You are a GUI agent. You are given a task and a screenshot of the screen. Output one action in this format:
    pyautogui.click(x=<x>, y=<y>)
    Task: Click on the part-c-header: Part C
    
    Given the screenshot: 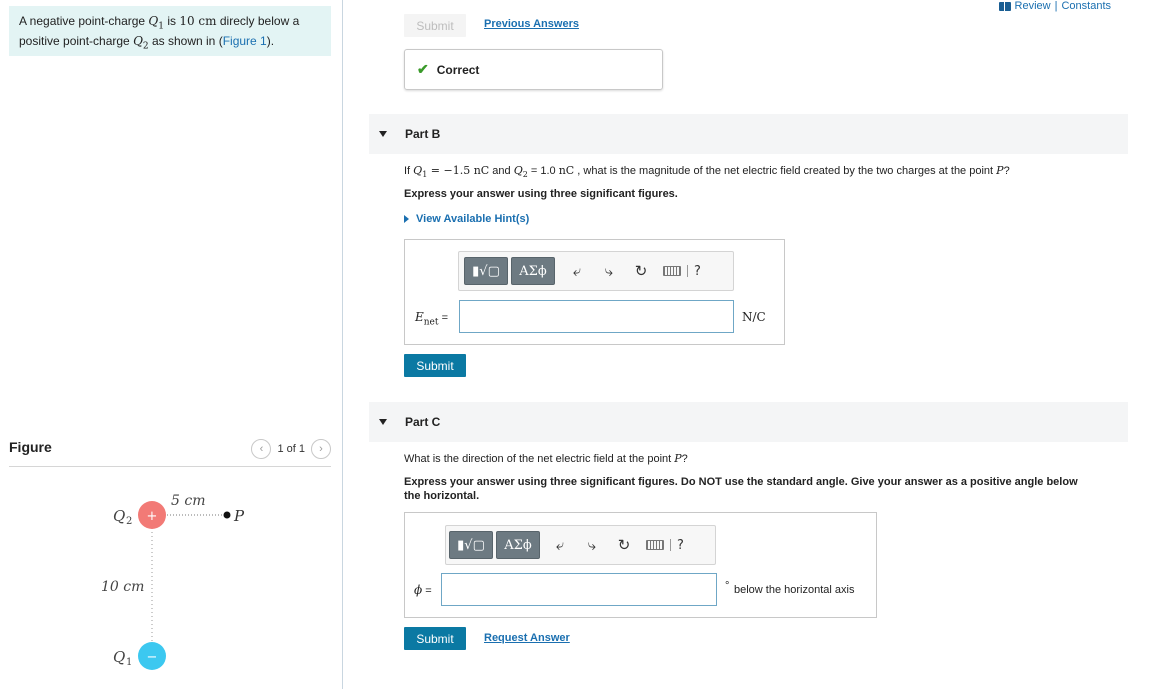 What is the action you would take?
    pyautogui.click(x=748, y=422)
    